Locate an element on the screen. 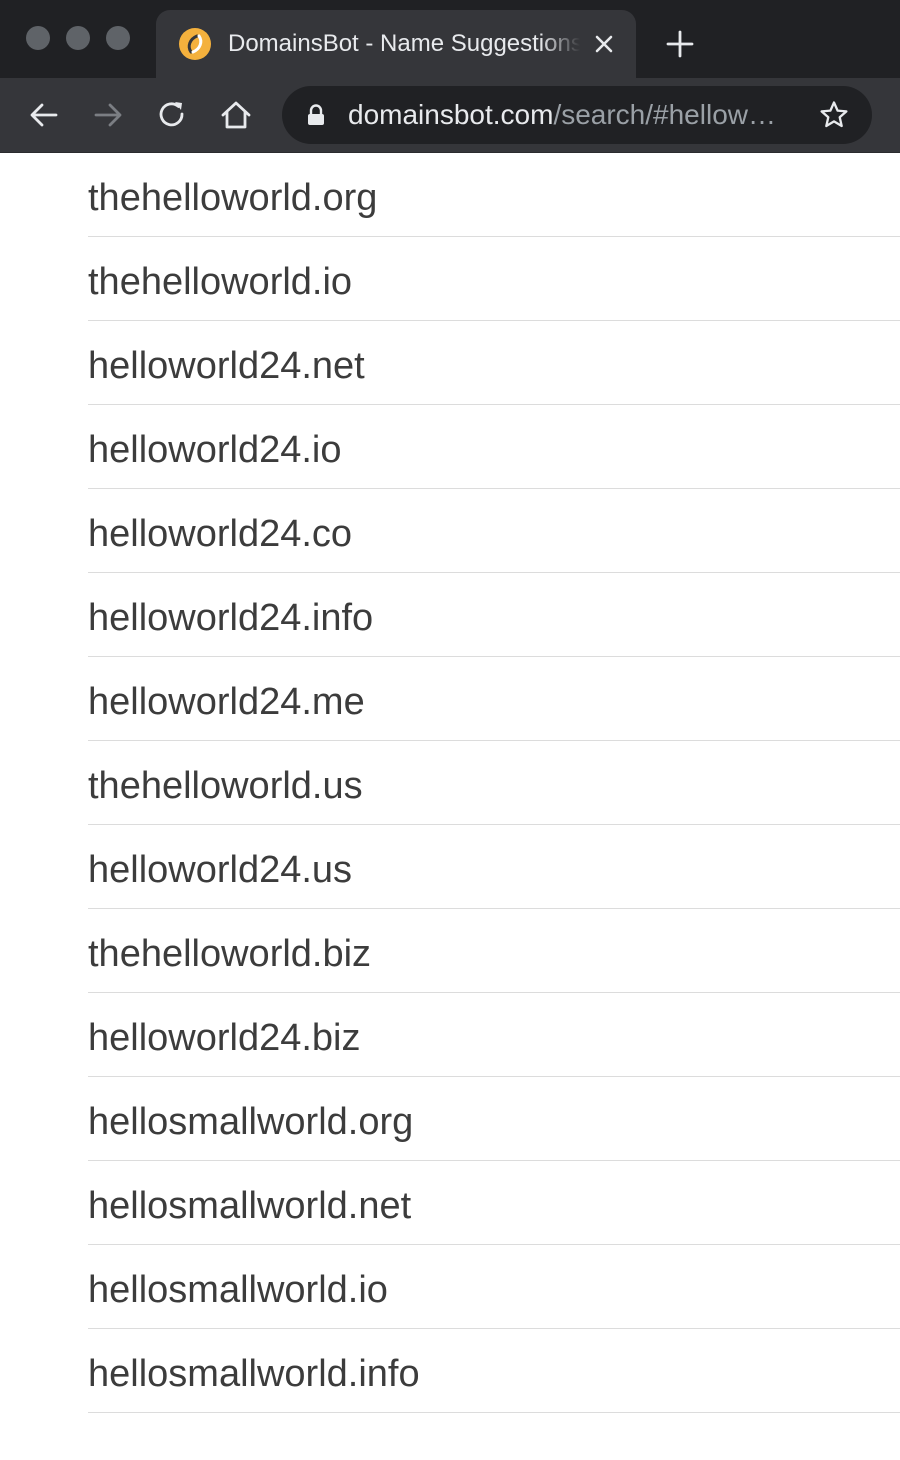  domain-suggestion-row: helloworld24.me is located at coordinates (494, 699).